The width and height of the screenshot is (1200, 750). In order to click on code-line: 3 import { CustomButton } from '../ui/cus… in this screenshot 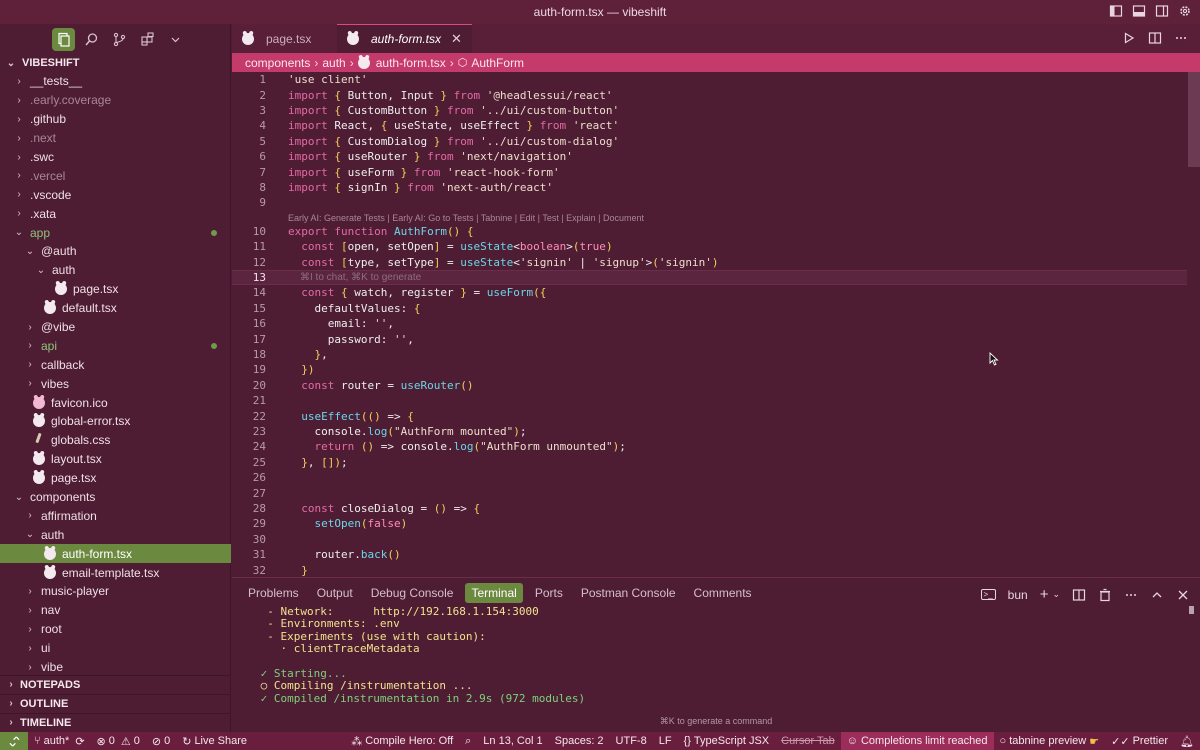, I will do `click(709, 110)`.